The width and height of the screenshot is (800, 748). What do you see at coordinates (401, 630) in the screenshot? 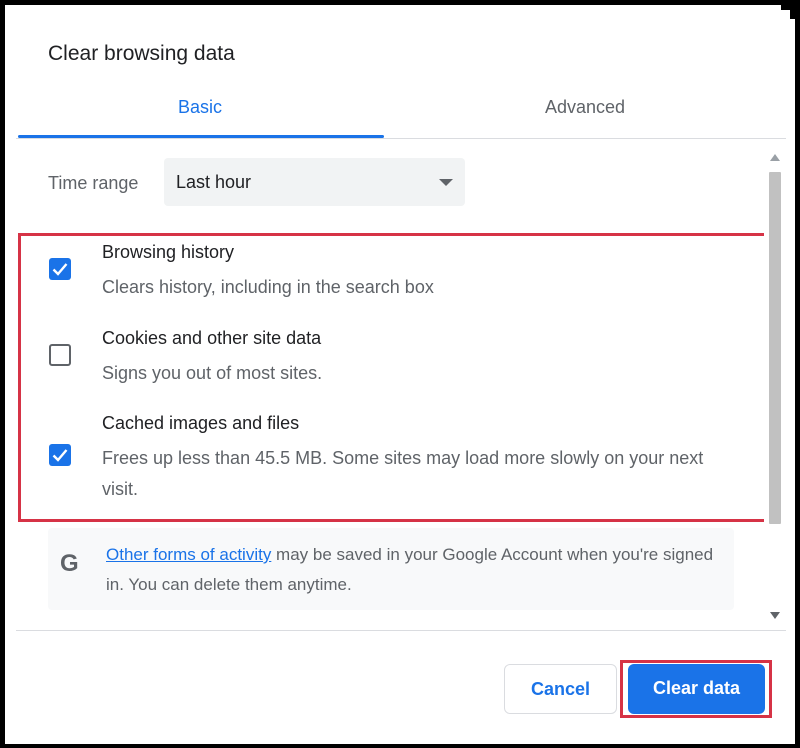
I see `footer-divider` at bounding box center [401, 630].